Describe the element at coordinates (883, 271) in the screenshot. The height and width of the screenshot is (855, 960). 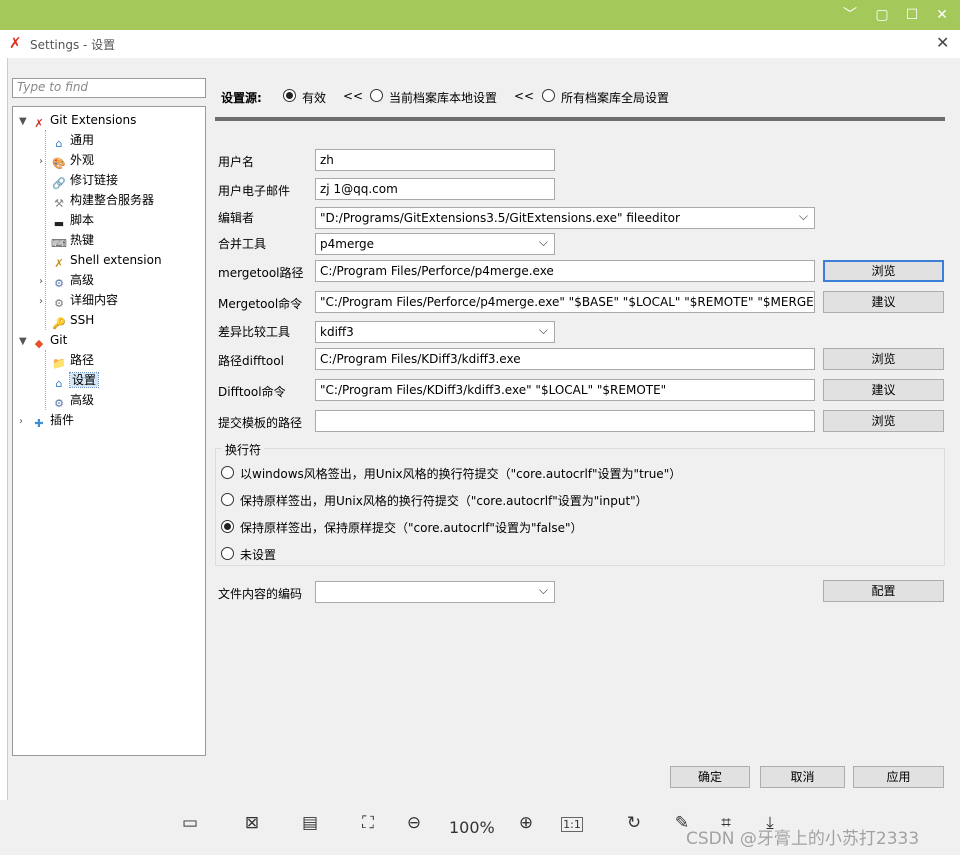
I see `mergetool-path-browse-button: 浏览` at that location.